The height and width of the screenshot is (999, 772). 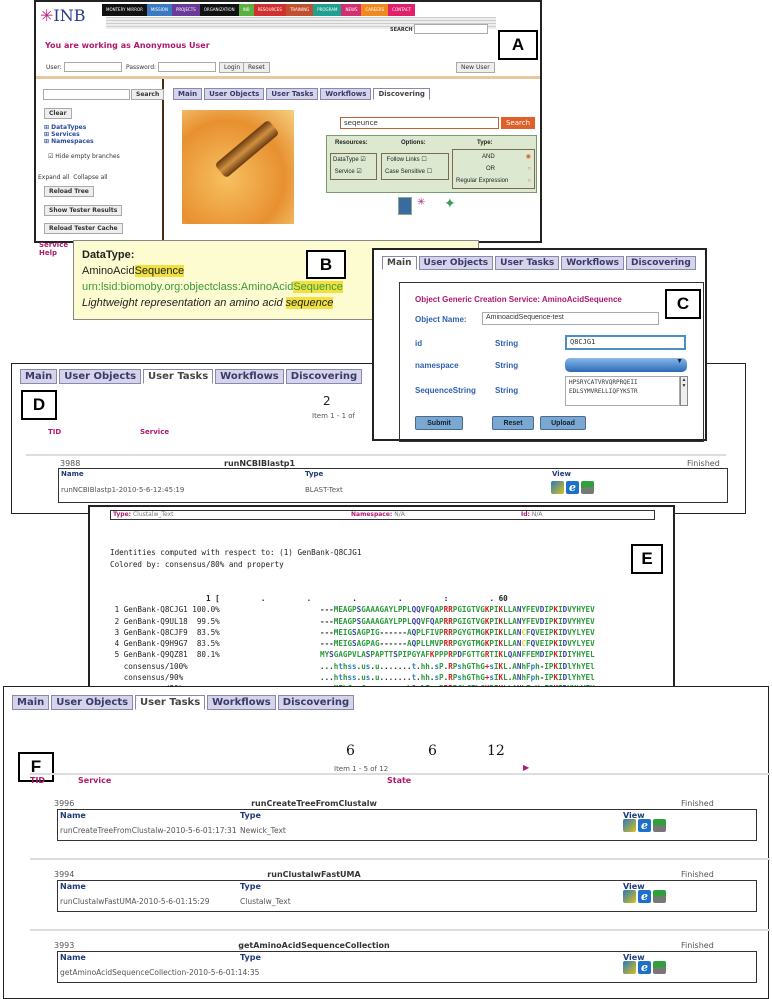 What do you see at coordinates (93, 67) in the screenshot?
I see `user-input` at bounding box center [93, 67].